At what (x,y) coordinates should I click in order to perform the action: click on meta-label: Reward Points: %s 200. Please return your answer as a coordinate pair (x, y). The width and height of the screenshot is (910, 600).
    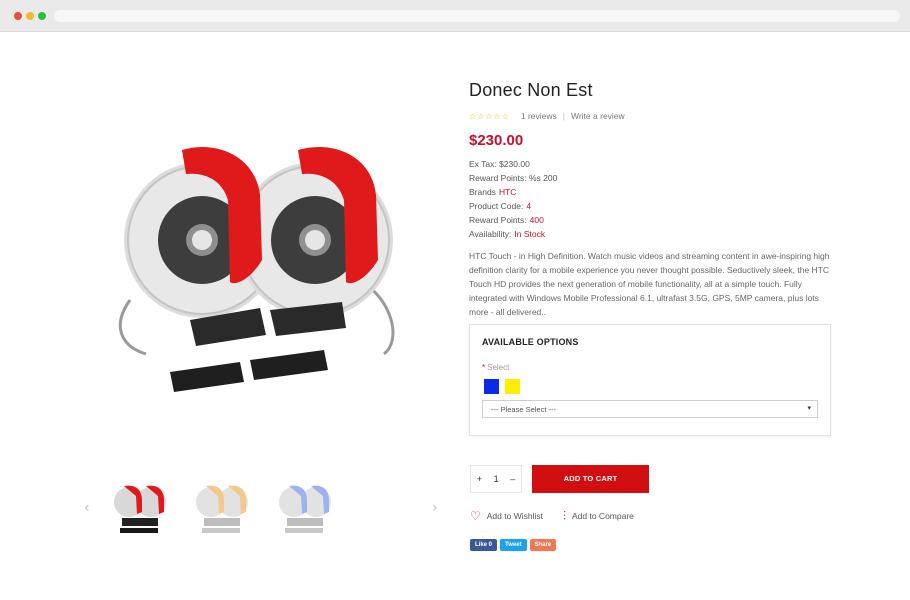
    Looking at the image, I should click on (513, 178).